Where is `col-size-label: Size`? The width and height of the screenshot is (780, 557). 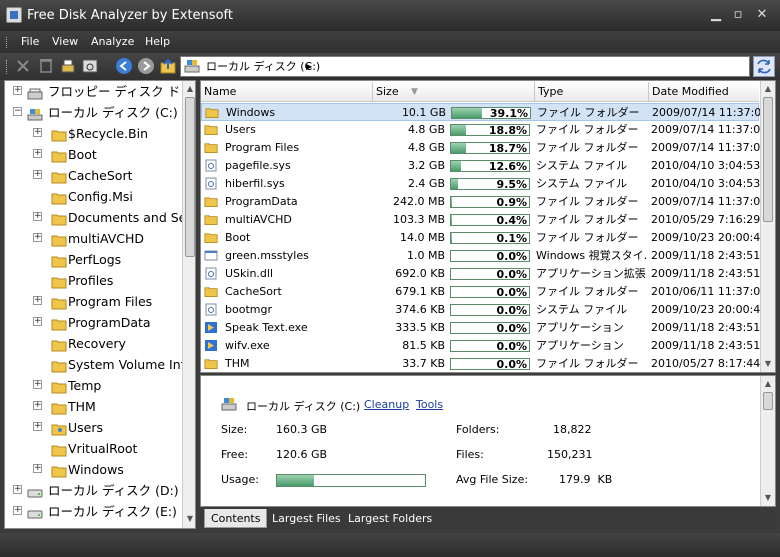 col-size-label: Size is located at coordinates (387, 91).